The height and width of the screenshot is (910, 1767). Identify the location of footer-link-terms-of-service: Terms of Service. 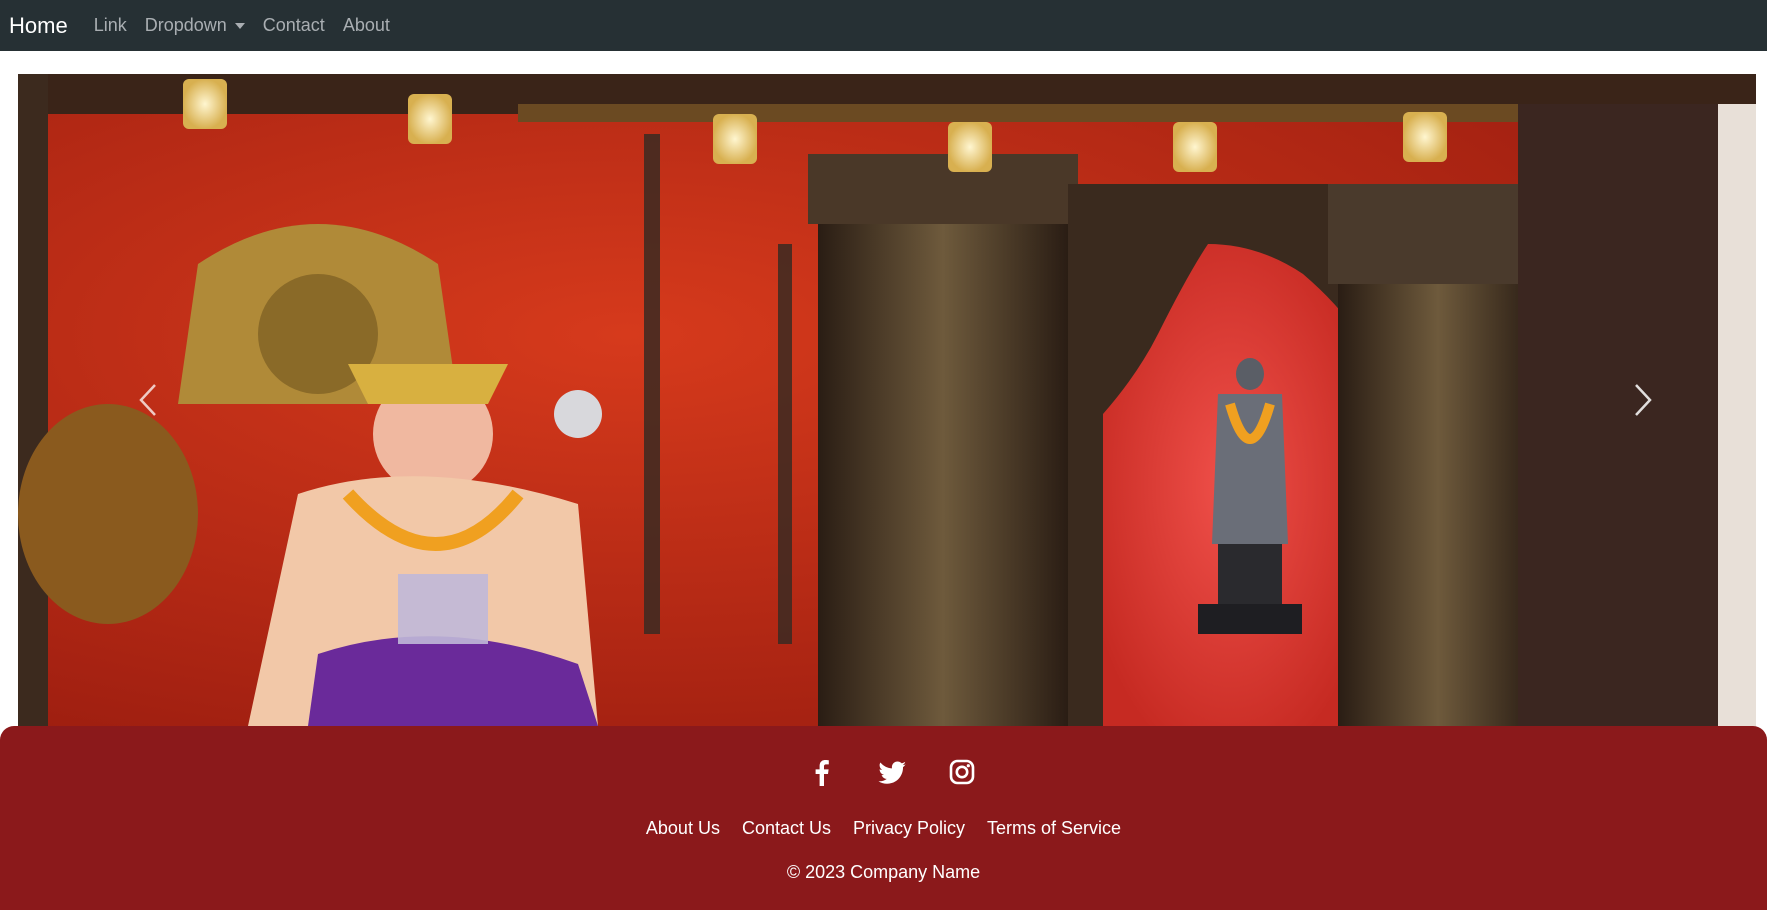
(1054, 828).